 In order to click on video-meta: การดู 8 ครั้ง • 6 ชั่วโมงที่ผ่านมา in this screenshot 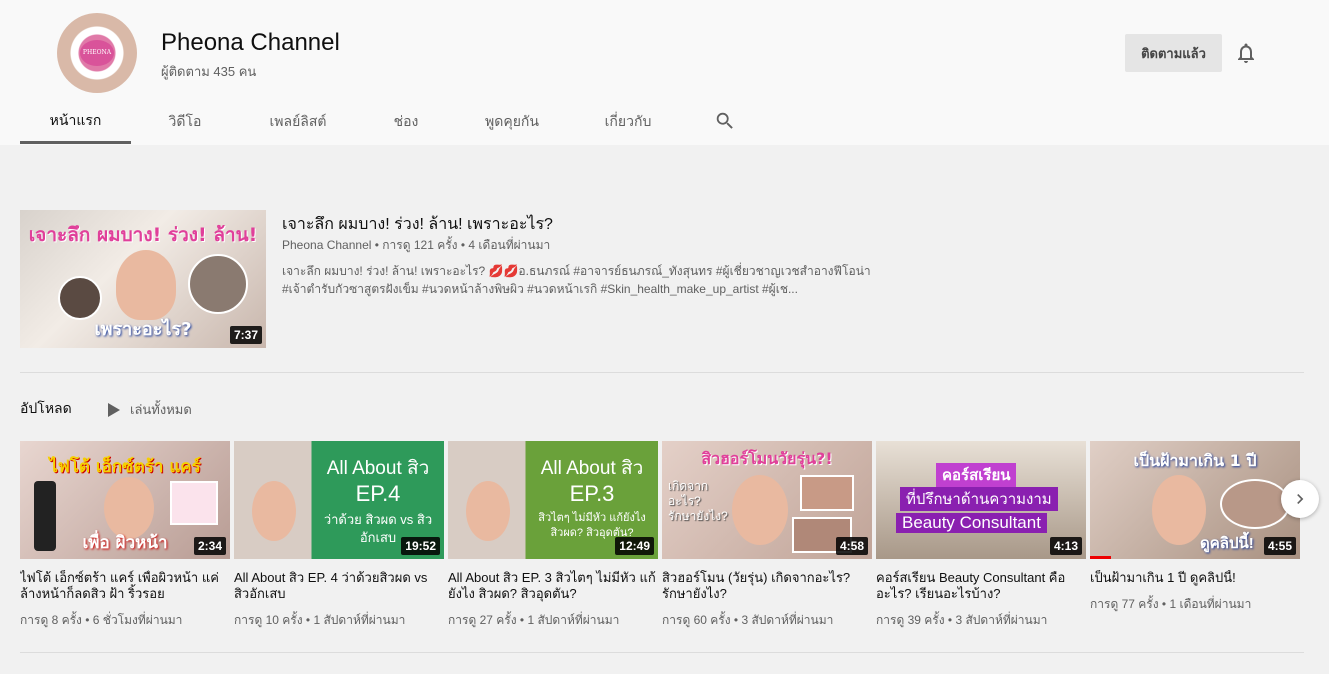, I will do `click(101, 620)`.